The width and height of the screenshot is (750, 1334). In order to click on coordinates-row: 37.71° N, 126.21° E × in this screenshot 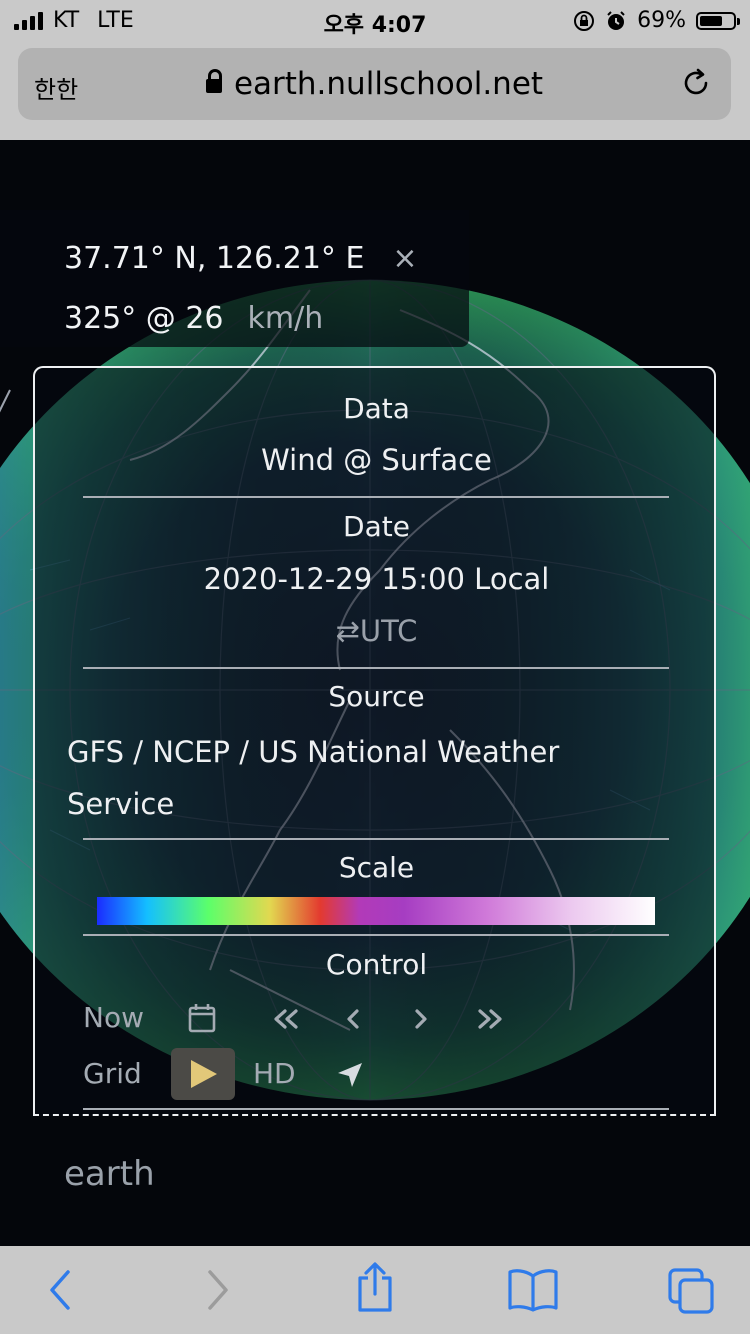, I will do `click(241, 258)`.